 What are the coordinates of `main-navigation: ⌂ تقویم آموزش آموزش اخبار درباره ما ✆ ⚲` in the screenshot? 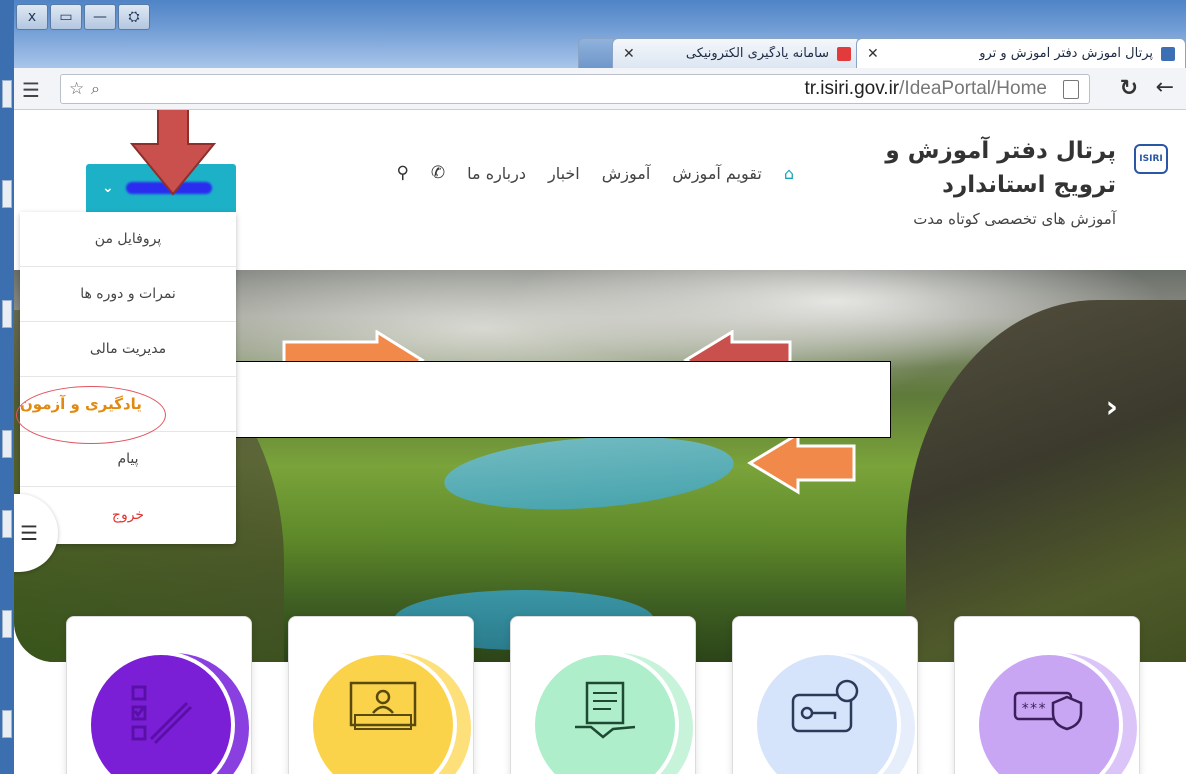 It's located at (554, 173).